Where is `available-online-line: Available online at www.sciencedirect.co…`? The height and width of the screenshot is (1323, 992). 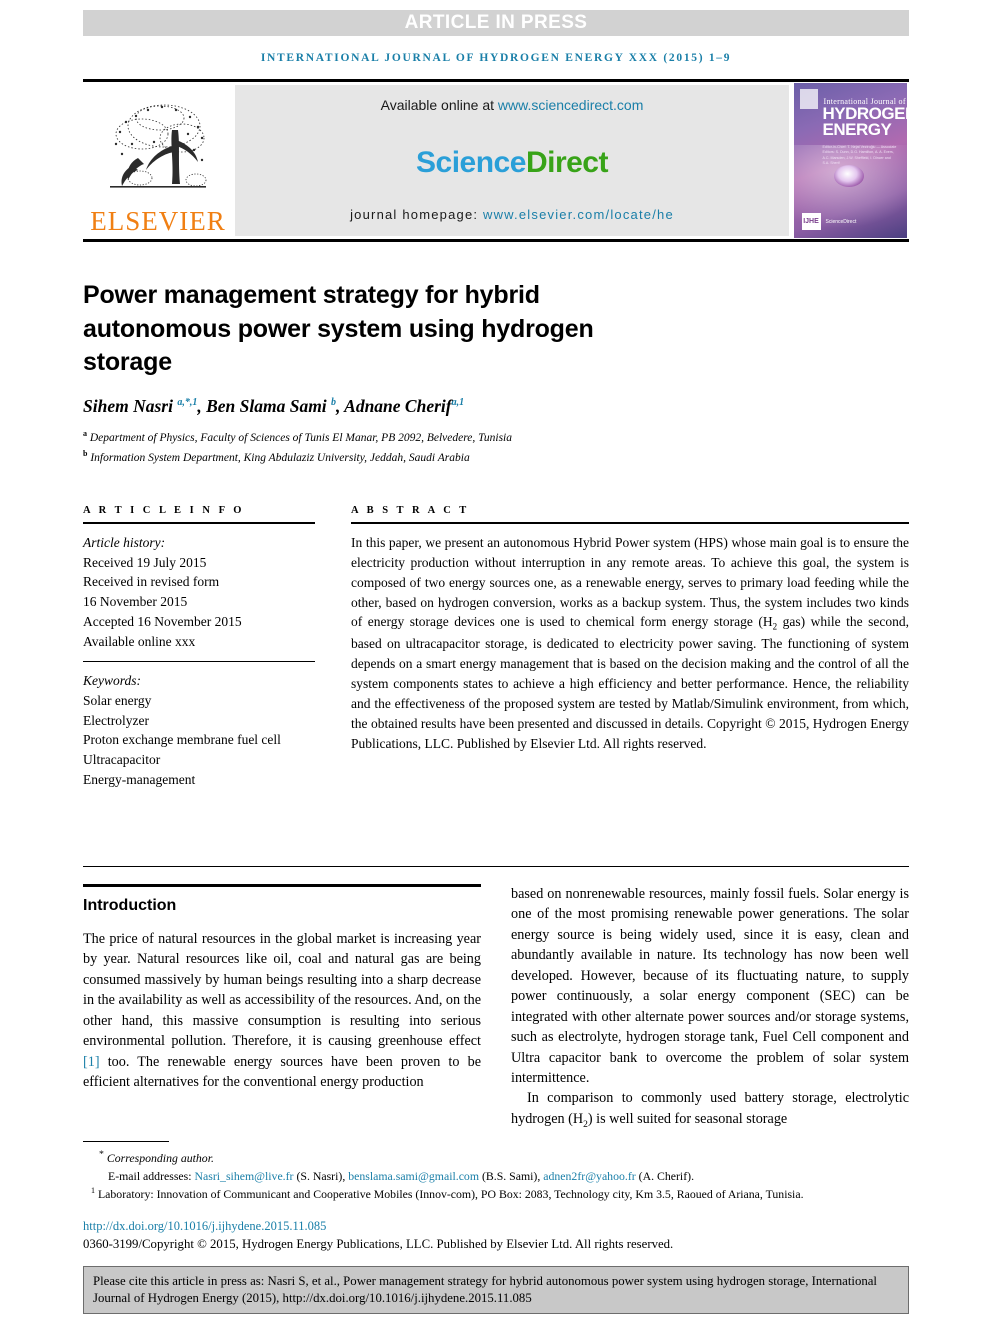
available-online-line: Available online at www.sciencedirect.co… is located at coordinates (512, 105).